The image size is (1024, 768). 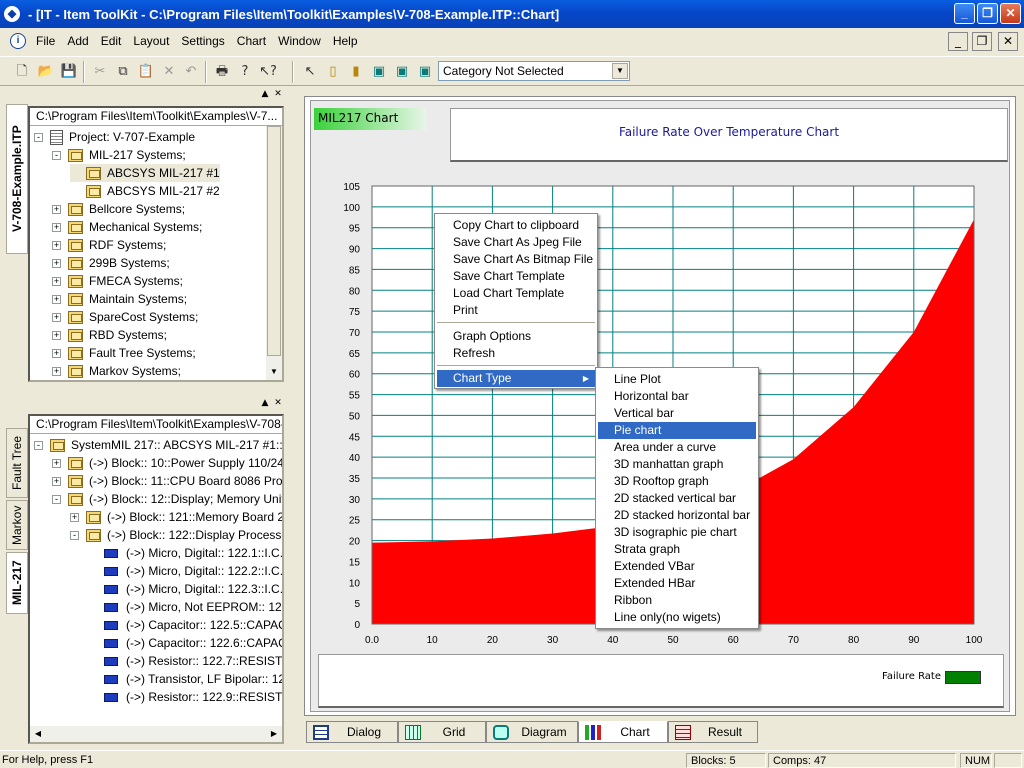 I want to click on menu-layout: Layout, so click(x=151, y=41).